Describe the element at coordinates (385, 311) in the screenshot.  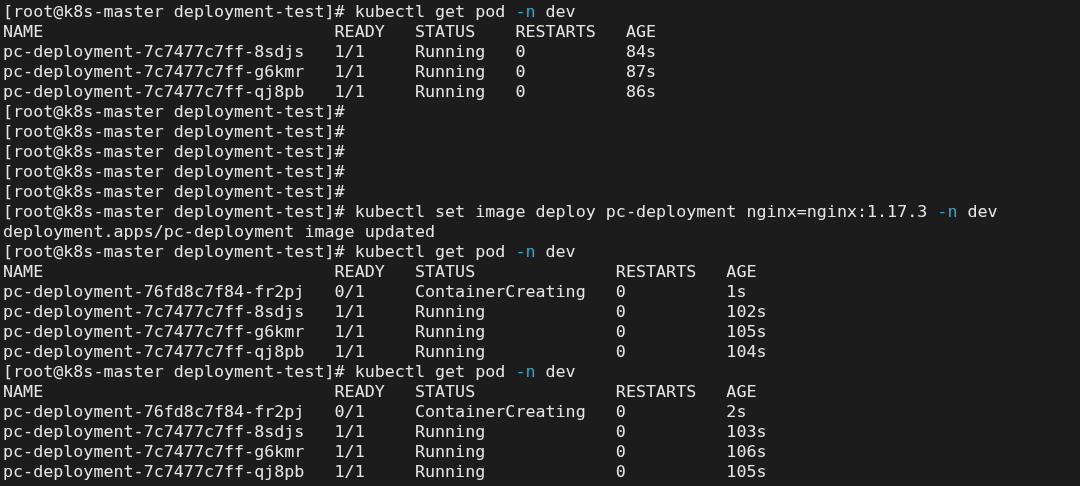
I see `output-text: pc-deployment-7c7477c7ff-8sdjs 1/1 Running 0 102s` at that location.